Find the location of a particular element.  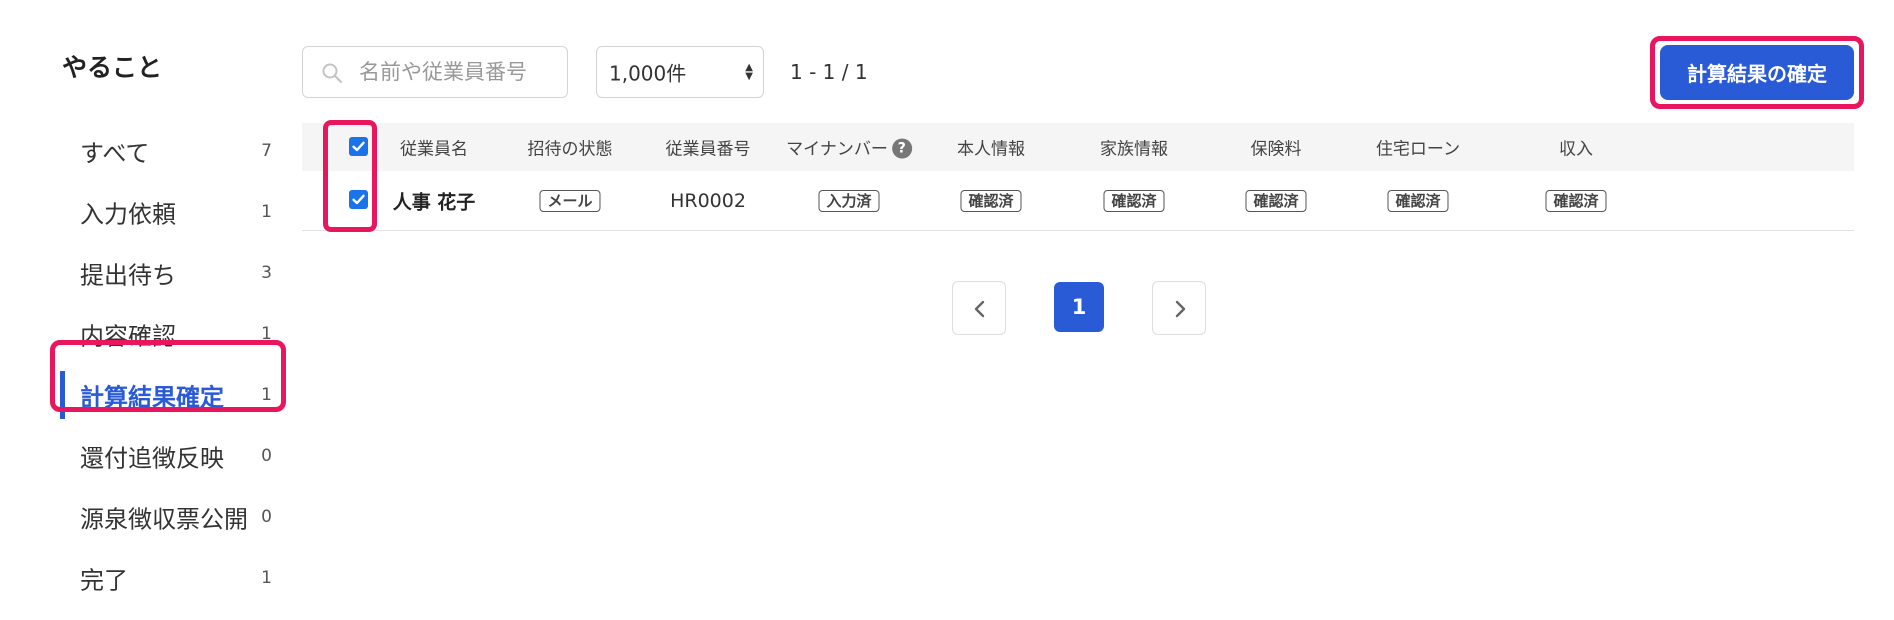

column-header-loan: 住宅ローン is located at coordinates (1418, 149).